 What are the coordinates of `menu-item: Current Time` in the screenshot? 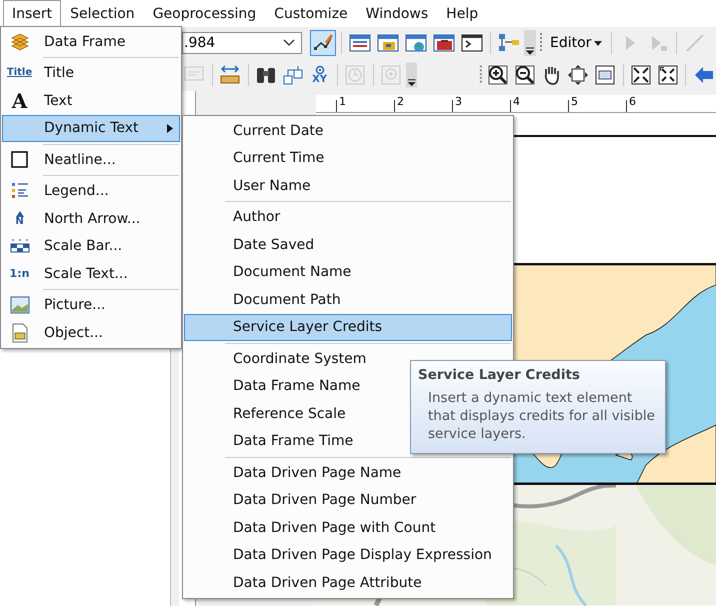 It's located at (348, 158).